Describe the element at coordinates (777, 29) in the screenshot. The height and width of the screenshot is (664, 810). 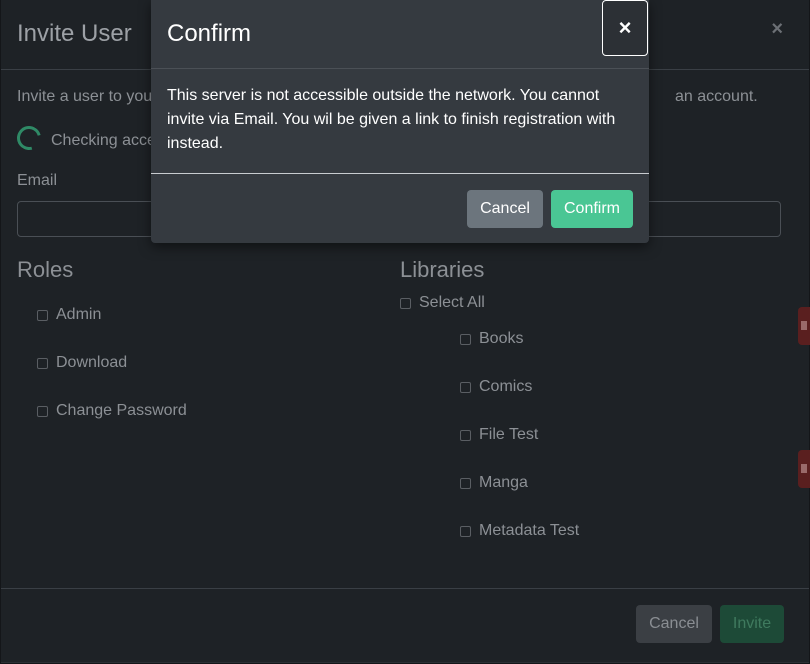
I see `invite-close-icon: ×` at that location.